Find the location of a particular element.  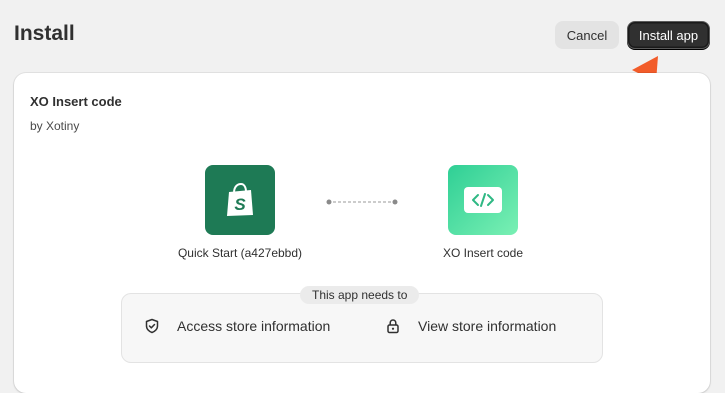

lock-icon is located at coordinates (393, 326).